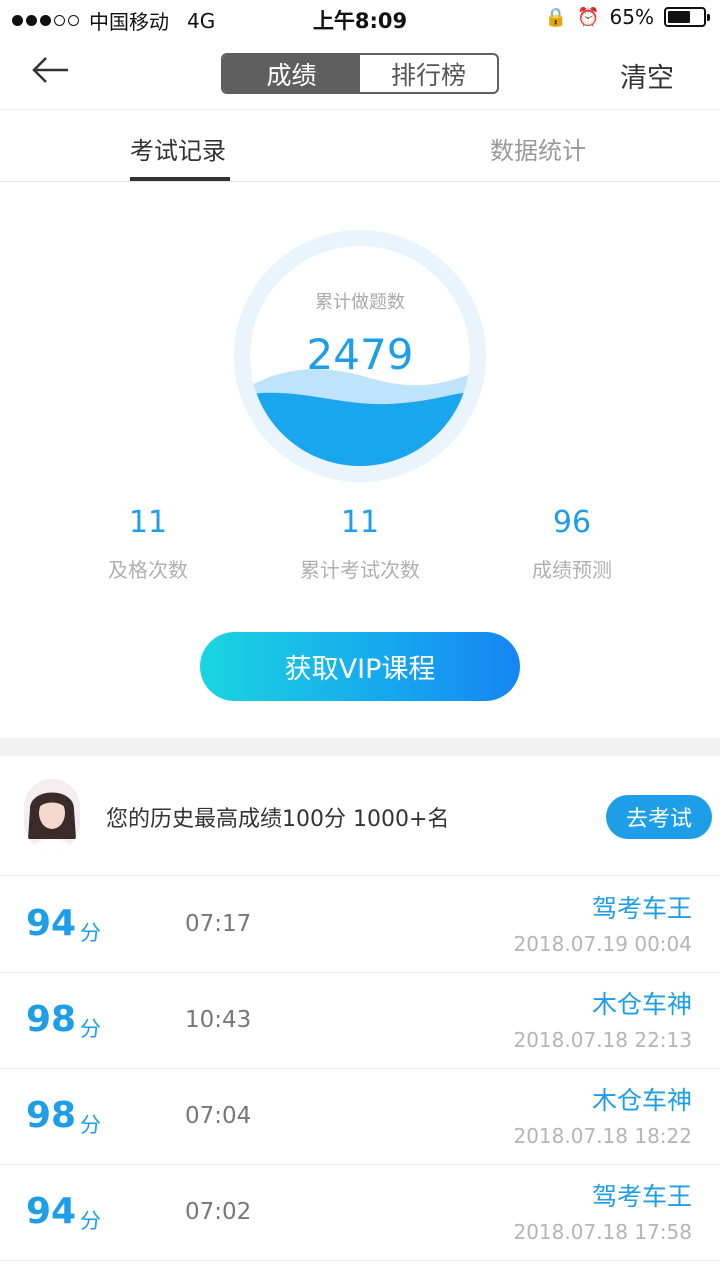 This screenshot has height=1280, width=720. Describe the element at coordinates (360, 1021) in the screenshot. I see `record-row: 98 分 10:43 木仓车神 2018.07.18 22:13` at that location.